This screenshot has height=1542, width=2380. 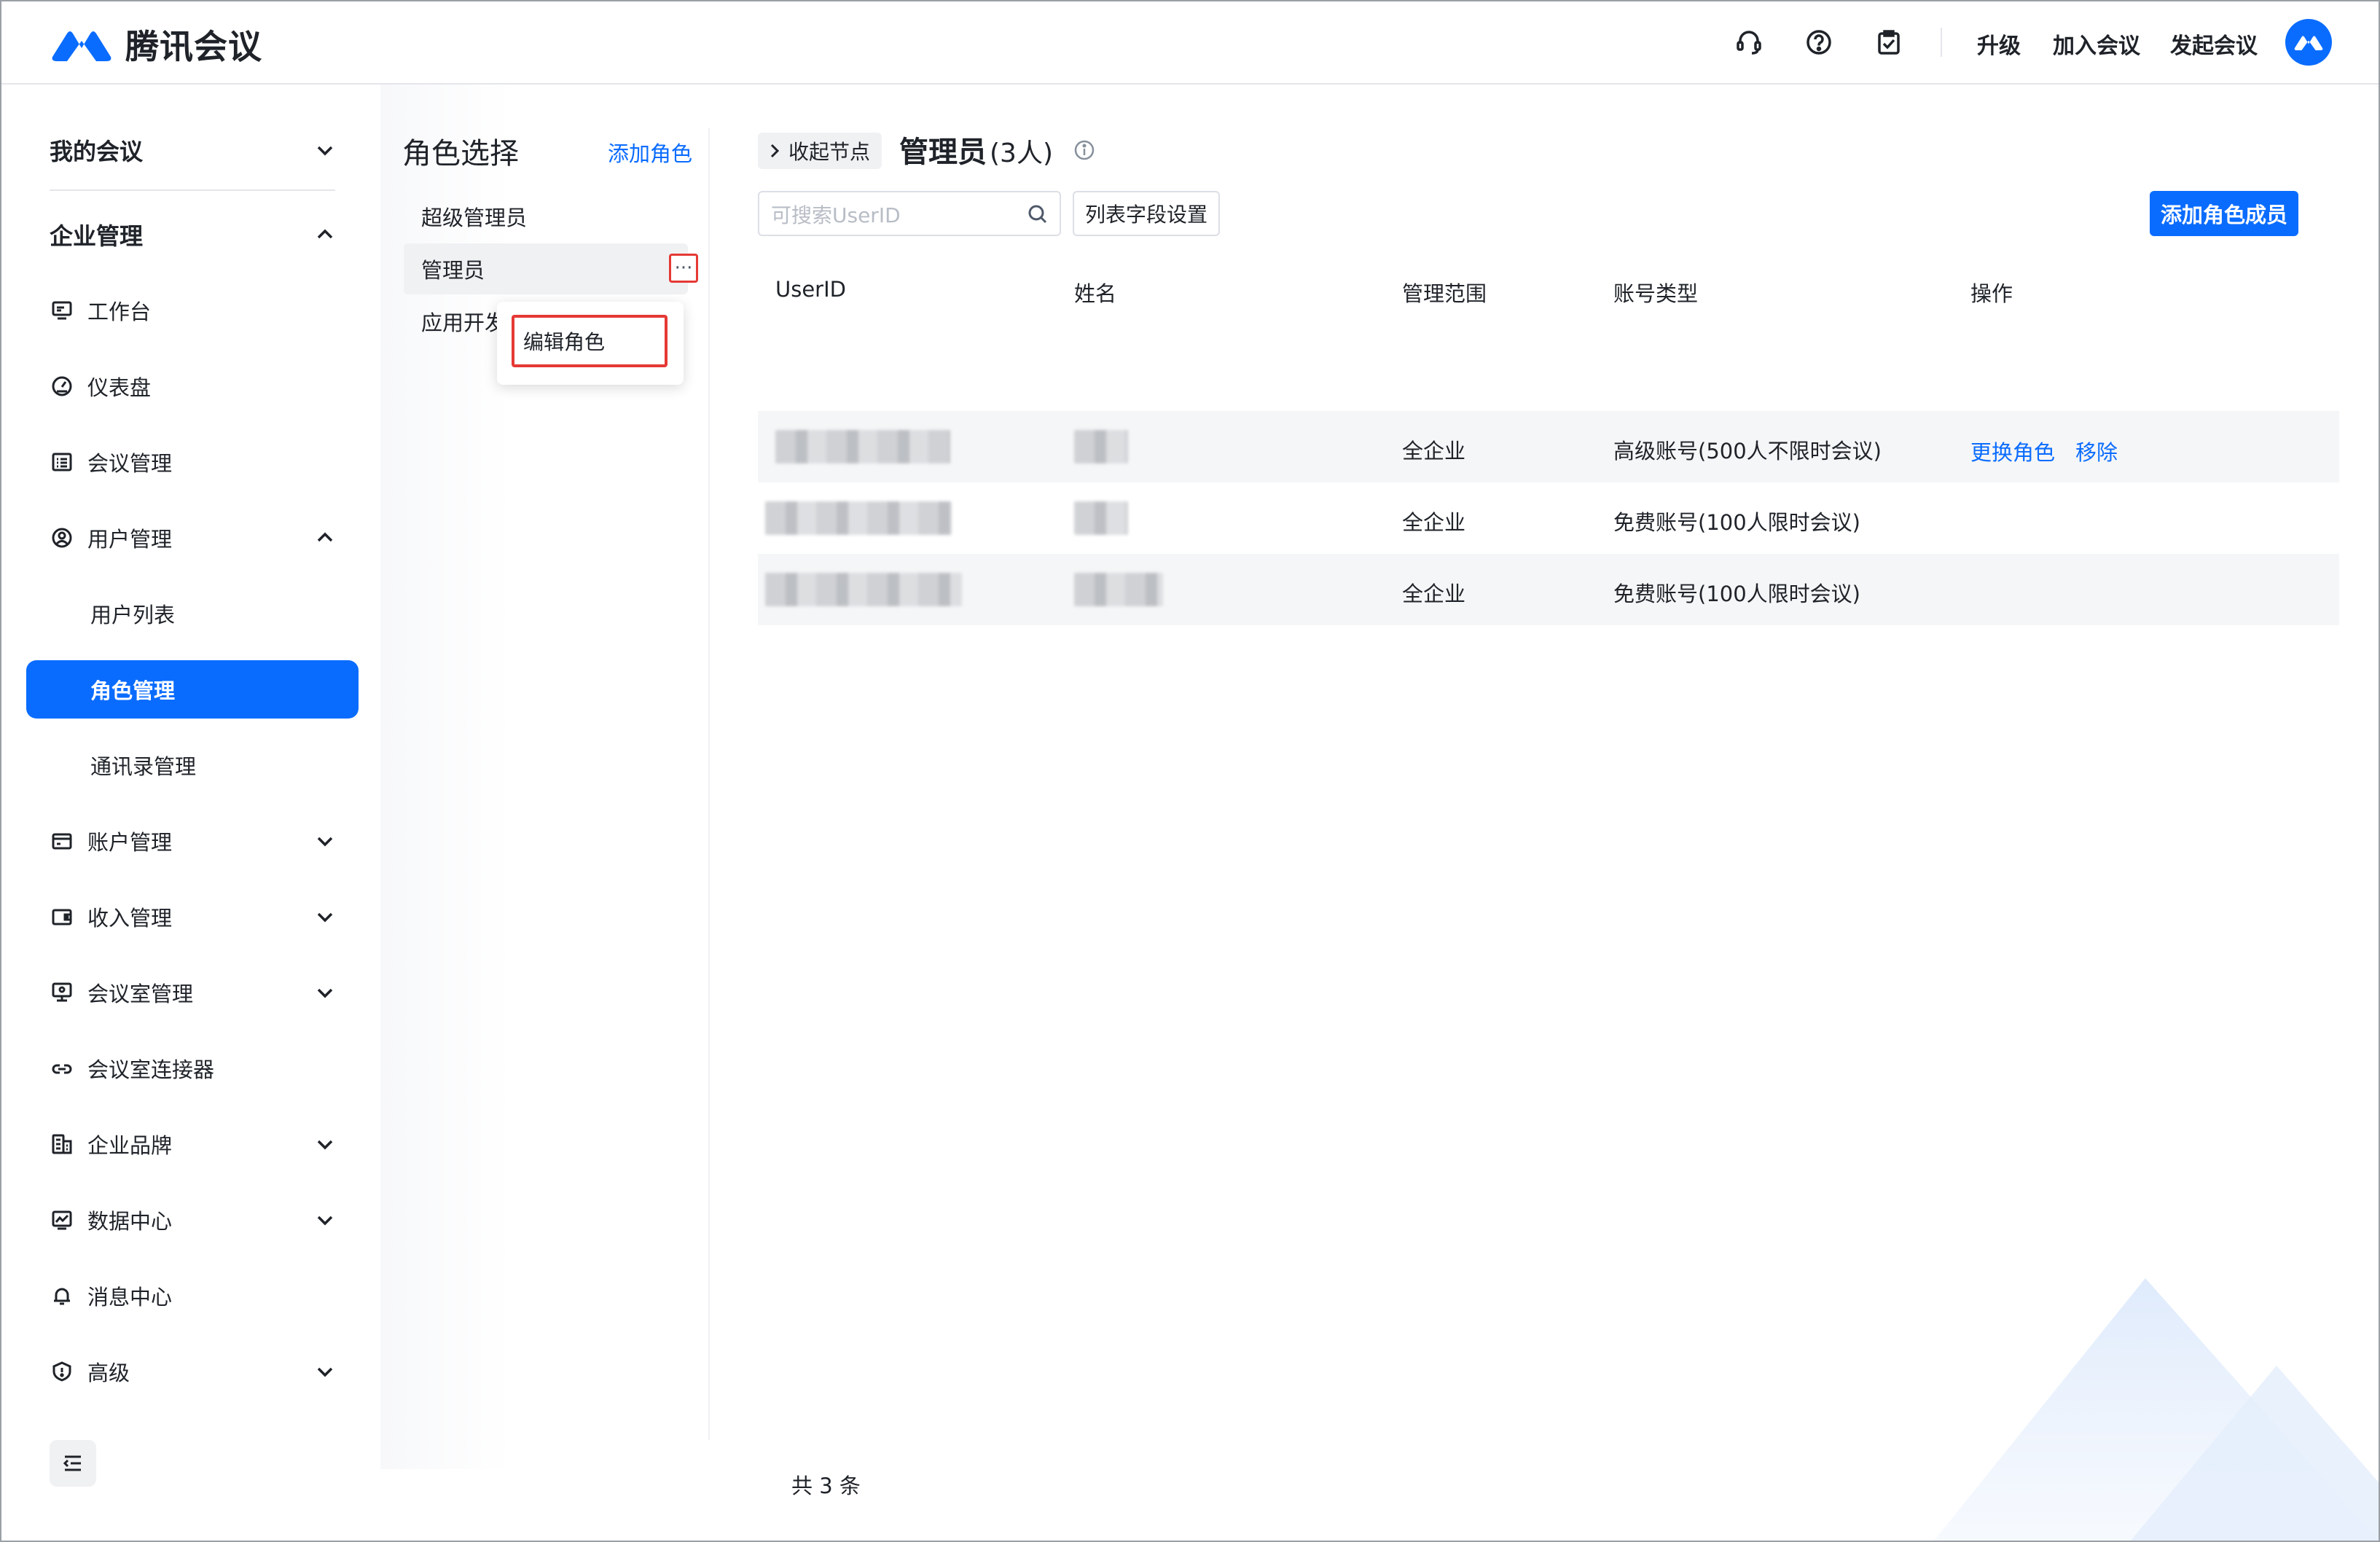 I want to click on sidebar-item-label: 企业品牌, so click(x=130, y=1145).